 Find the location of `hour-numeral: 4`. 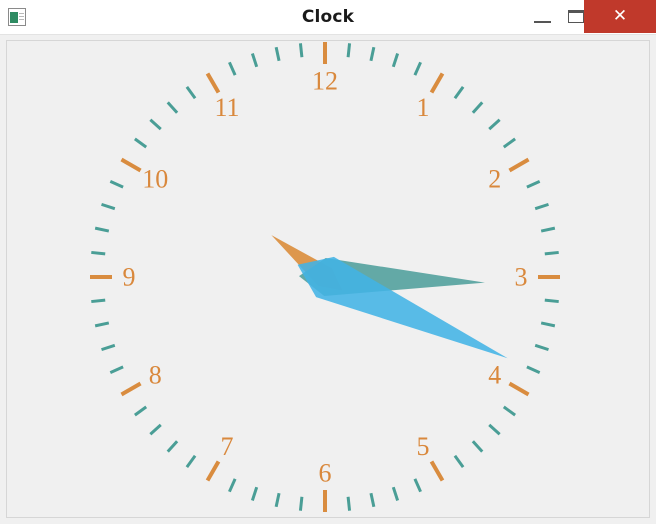

hour-numeral: 4 is located at coordinates (494, 375).